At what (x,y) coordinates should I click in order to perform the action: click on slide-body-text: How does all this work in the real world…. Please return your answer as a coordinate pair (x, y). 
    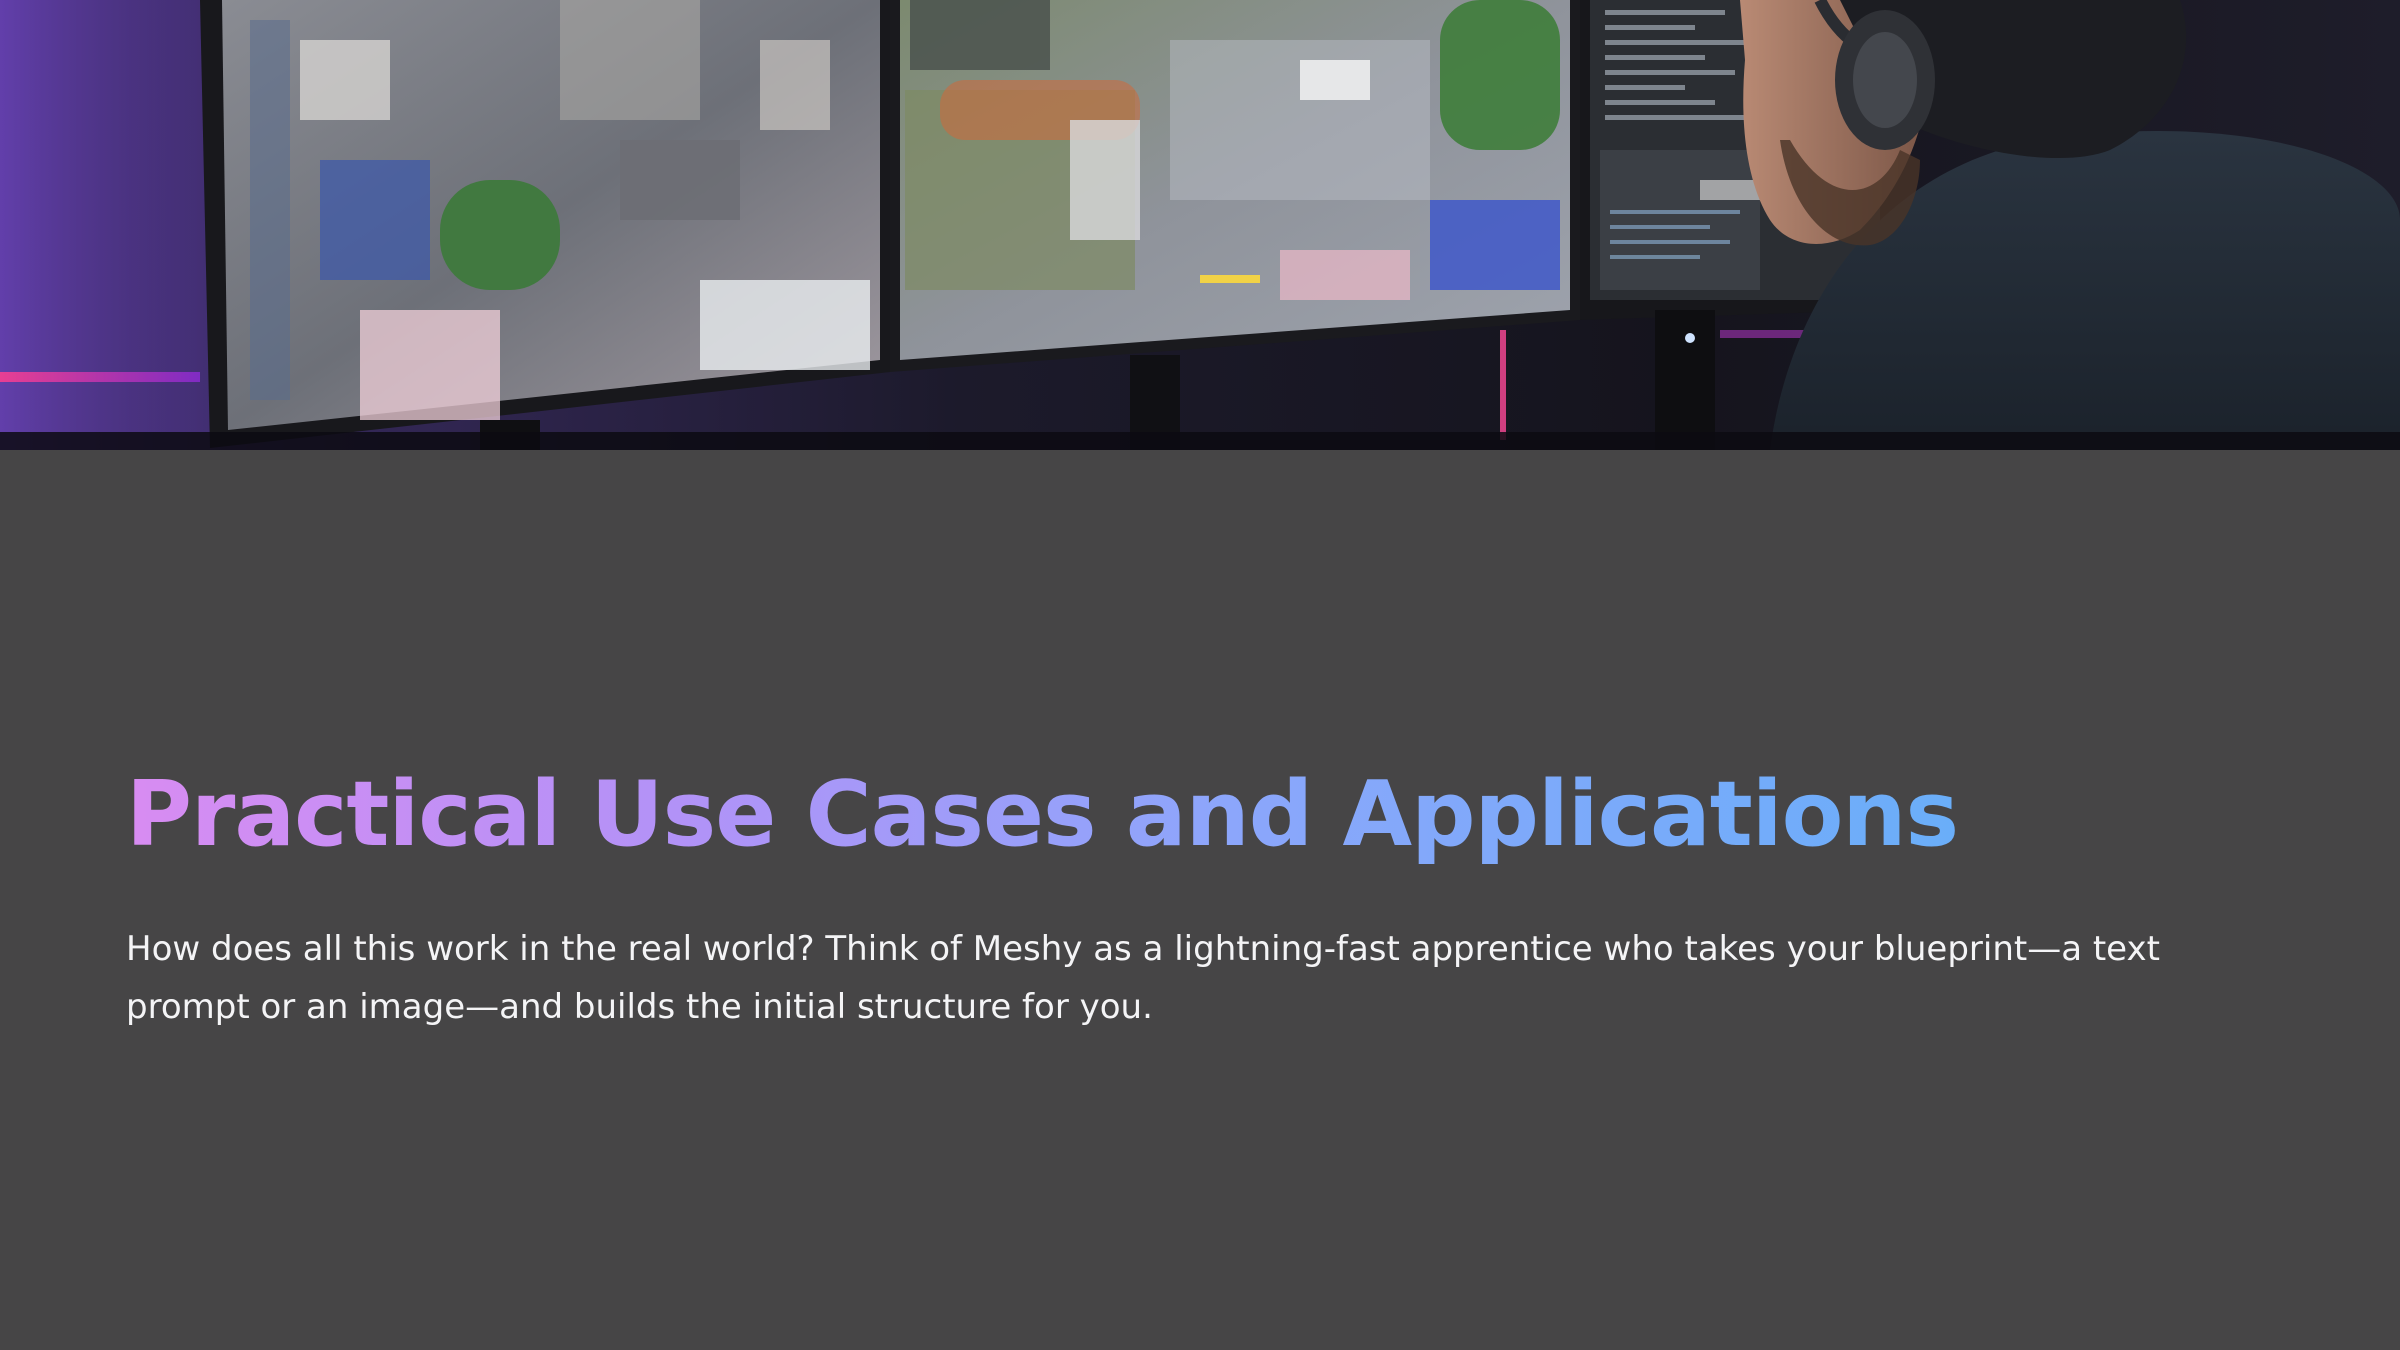
    Looking at the image, I should click on (1143, 978).